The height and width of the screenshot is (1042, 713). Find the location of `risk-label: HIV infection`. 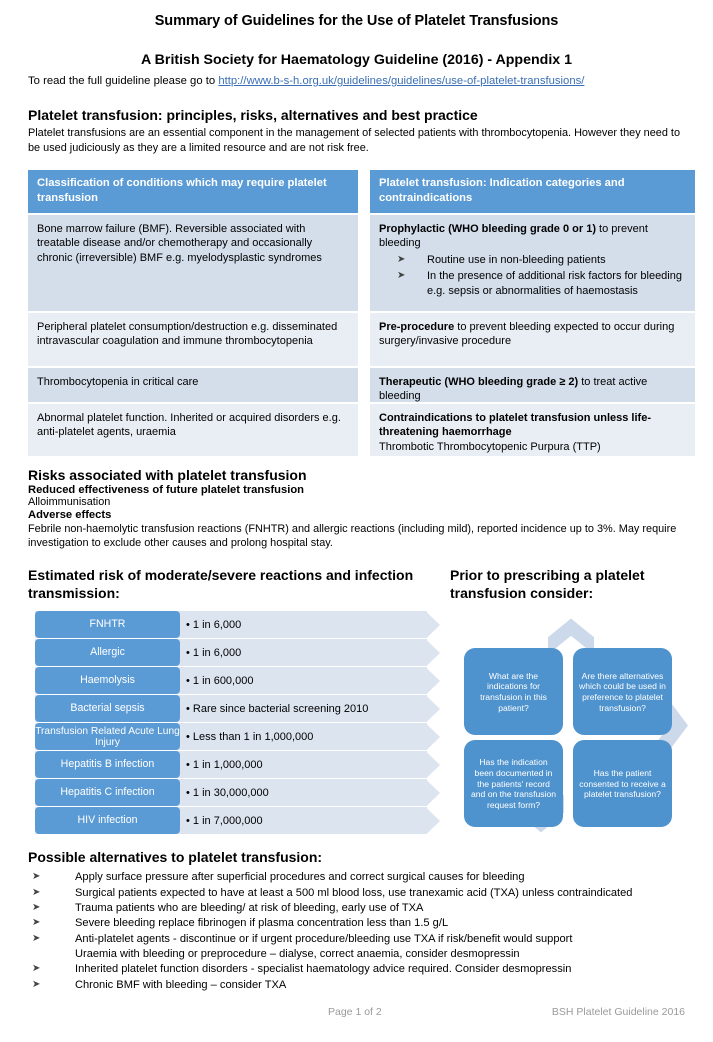

risk-label: HIV infection is located at coordinates (107, 821).